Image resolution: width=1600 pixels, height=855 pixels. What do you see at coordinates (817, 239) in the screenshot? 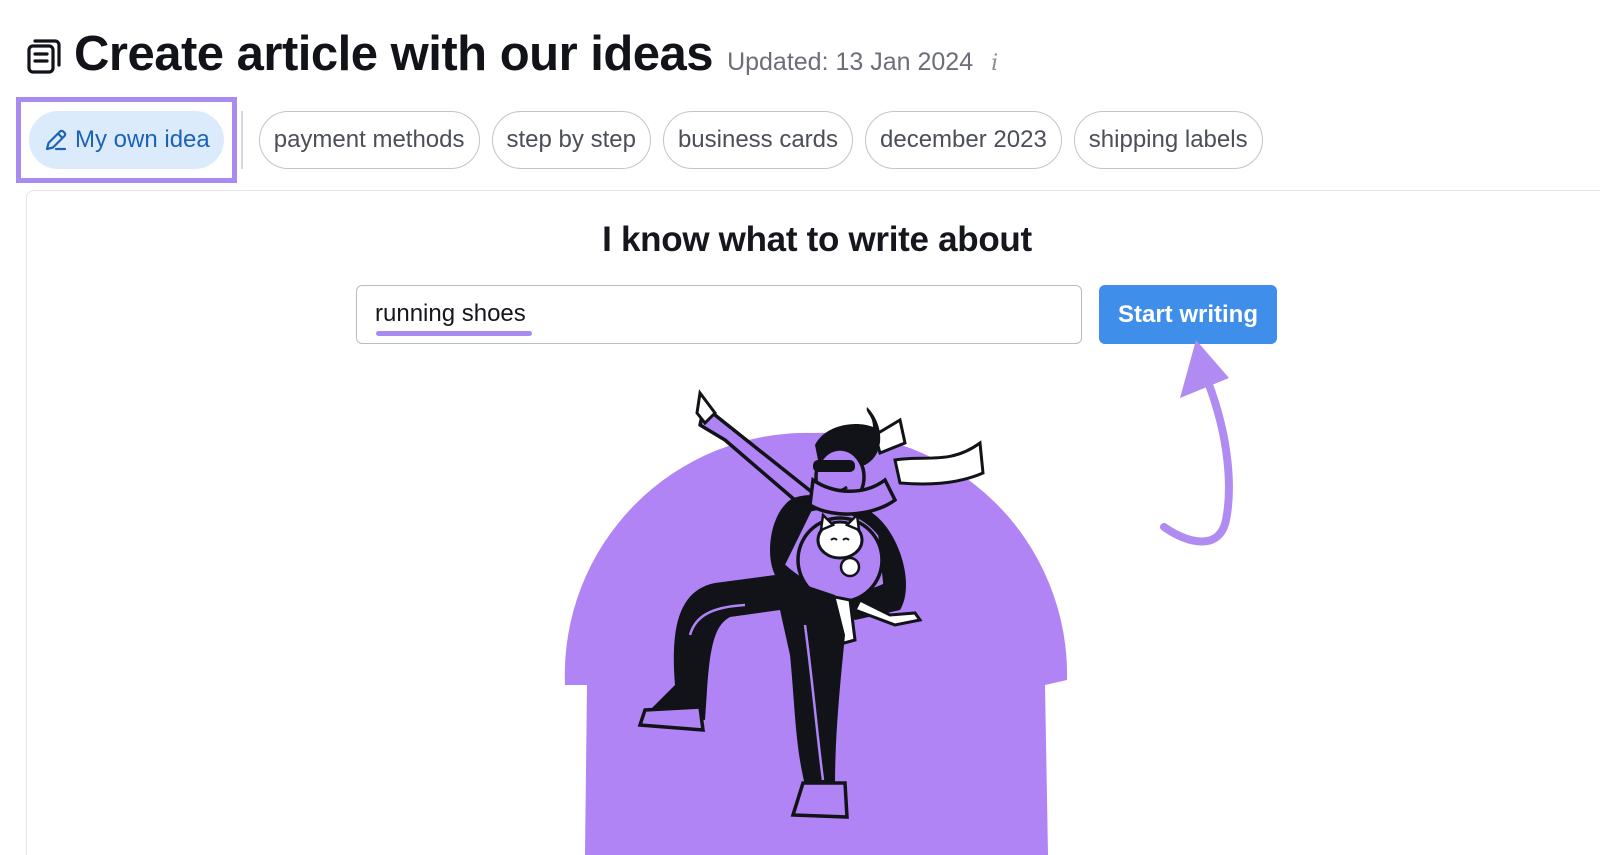
I see `panel-heading: I know what to write about` at bounding box center [817, 239].